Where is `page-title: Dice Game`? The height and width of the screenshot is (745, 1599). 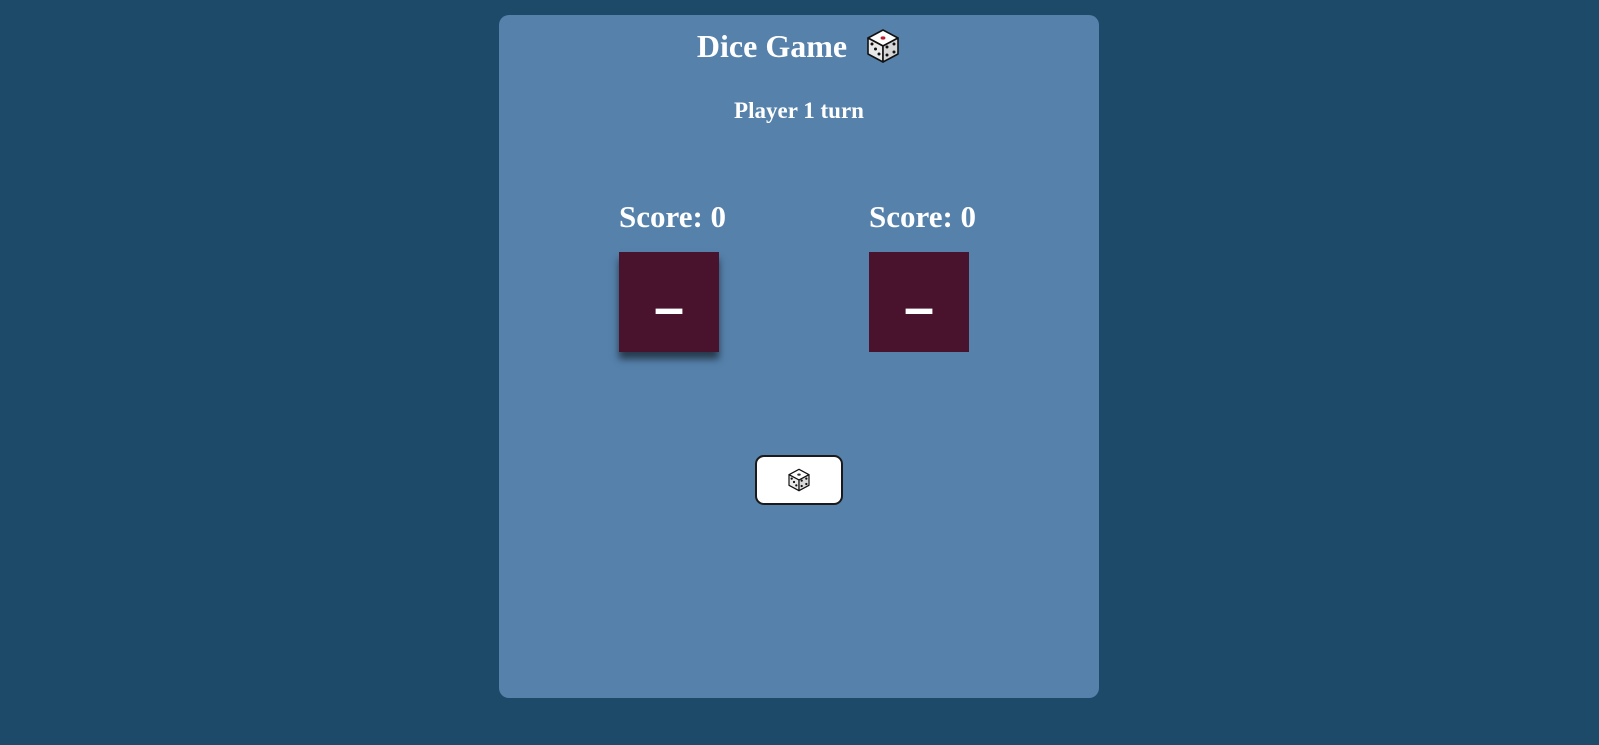 page-title: Dice Game is located at coordinates (799, 44).